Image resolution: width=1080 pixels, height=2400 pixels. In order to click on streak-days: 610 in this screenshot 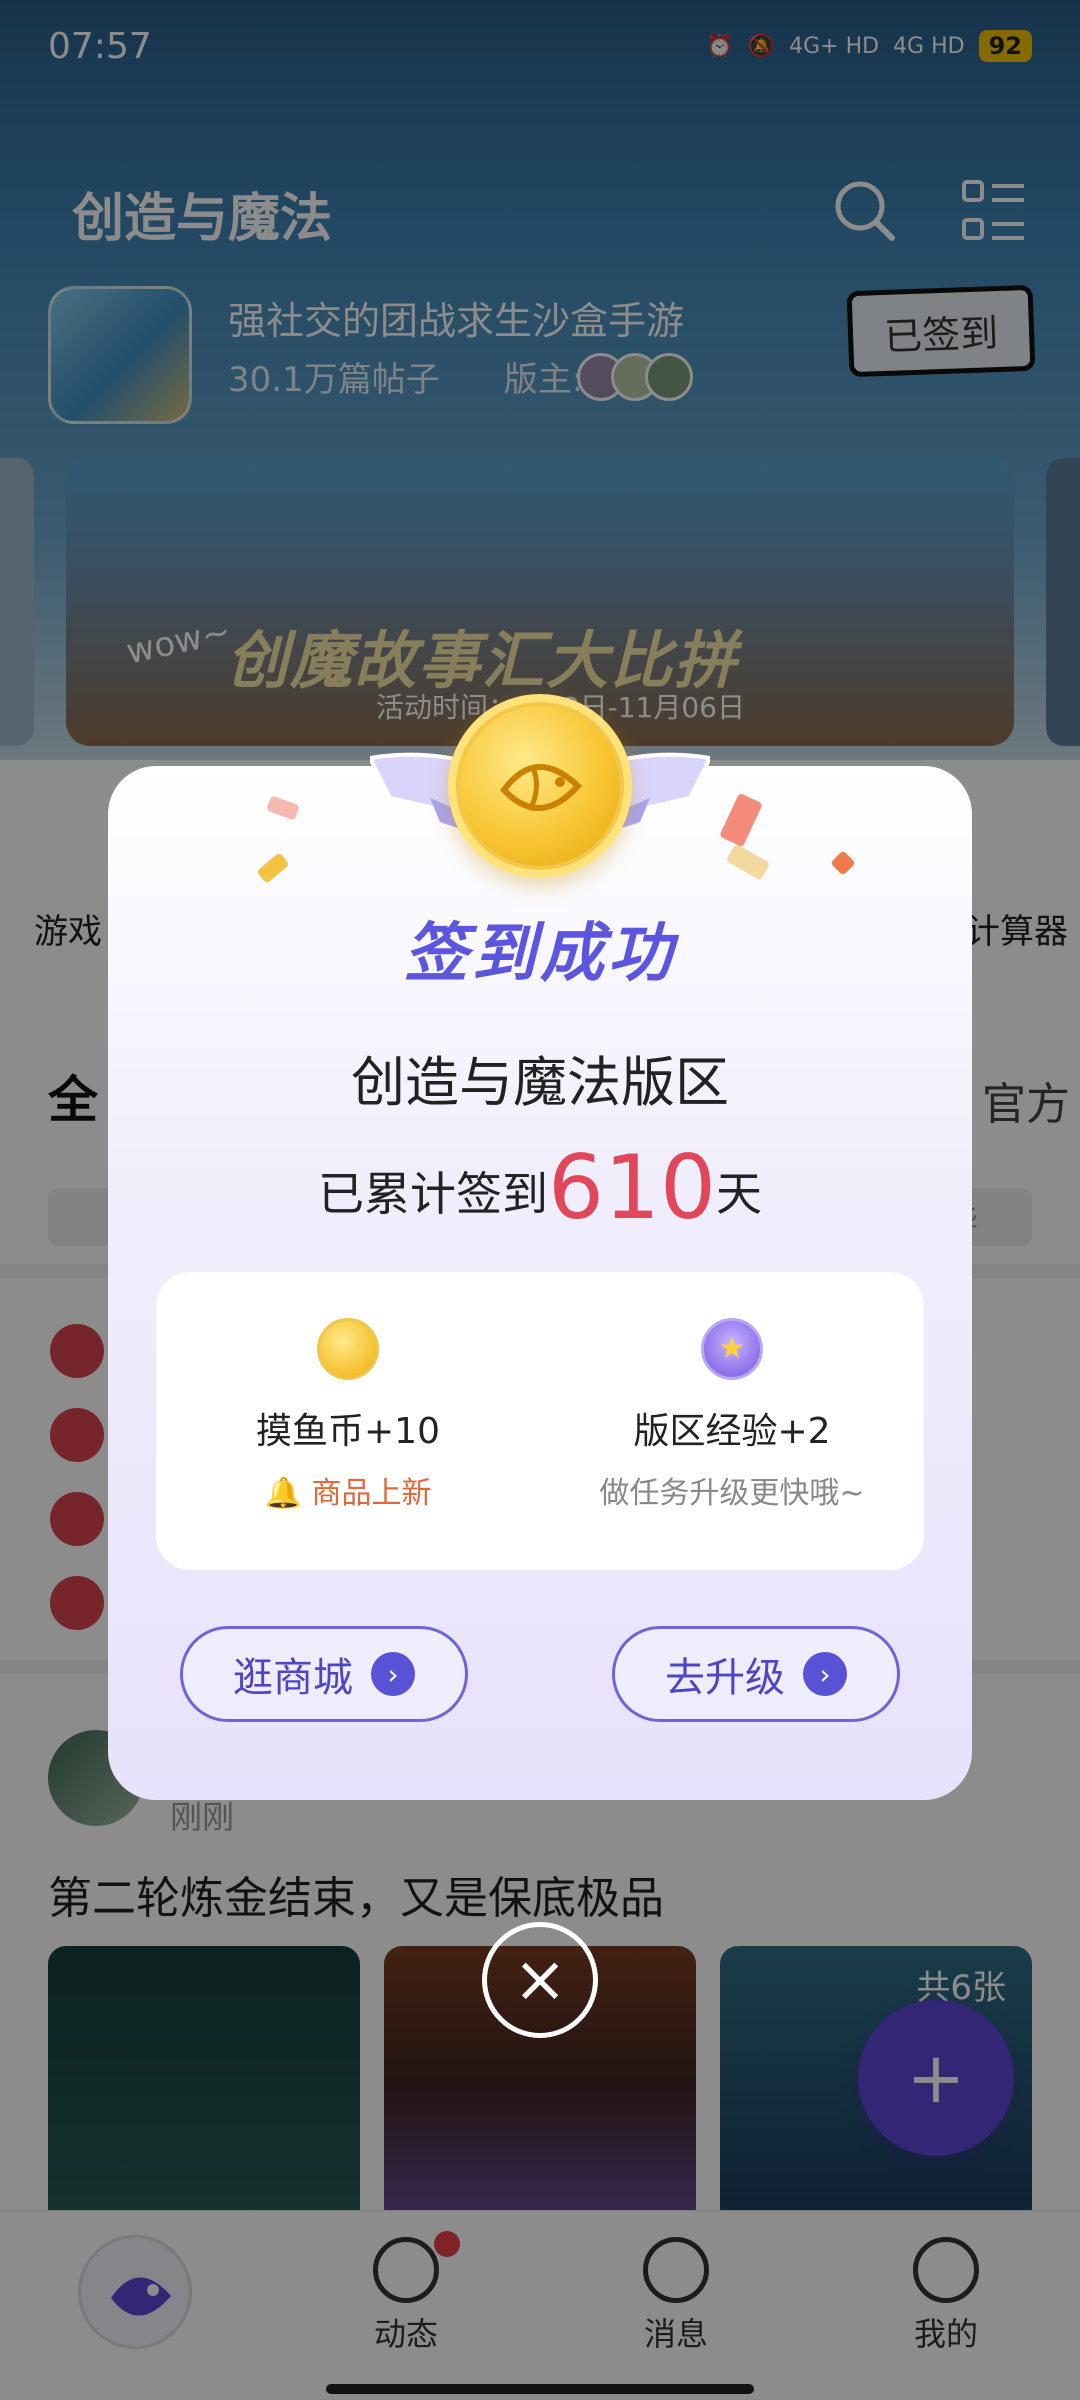, I will do `click(632, 1187)`.